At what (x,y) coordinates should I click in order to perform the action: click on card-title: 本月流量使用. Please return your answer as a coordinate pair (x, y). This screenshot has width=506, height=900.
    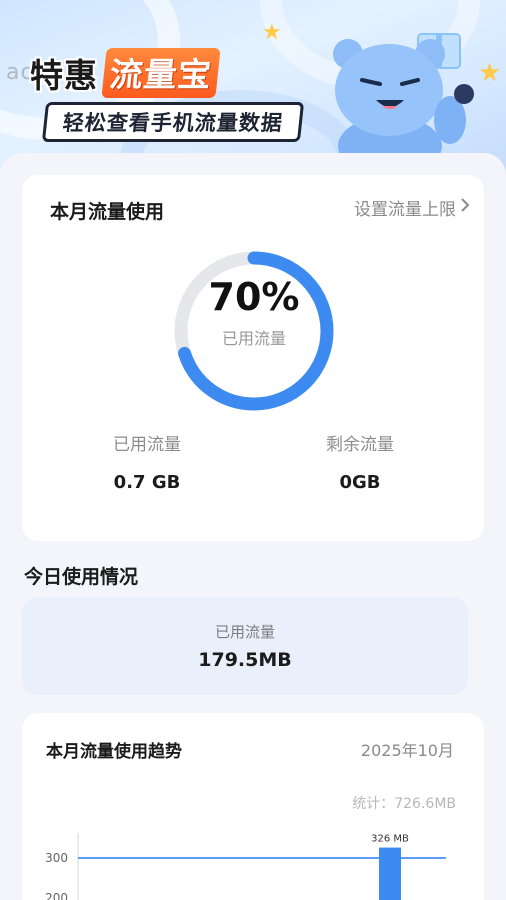
    Looking at the image, I should click on (107, 212).